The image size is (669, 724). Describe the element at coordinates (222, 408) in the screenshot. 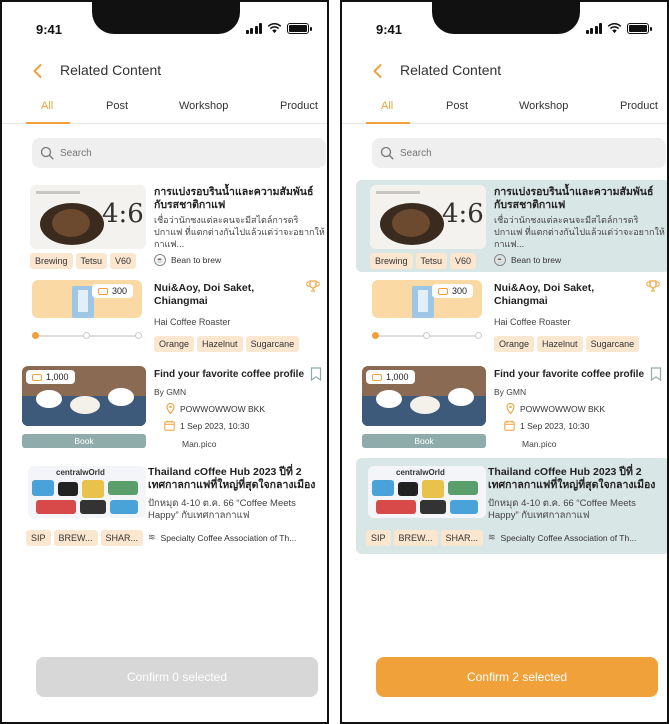

I see `workshop-location-text: POWWOWWOW BKK` at that location.